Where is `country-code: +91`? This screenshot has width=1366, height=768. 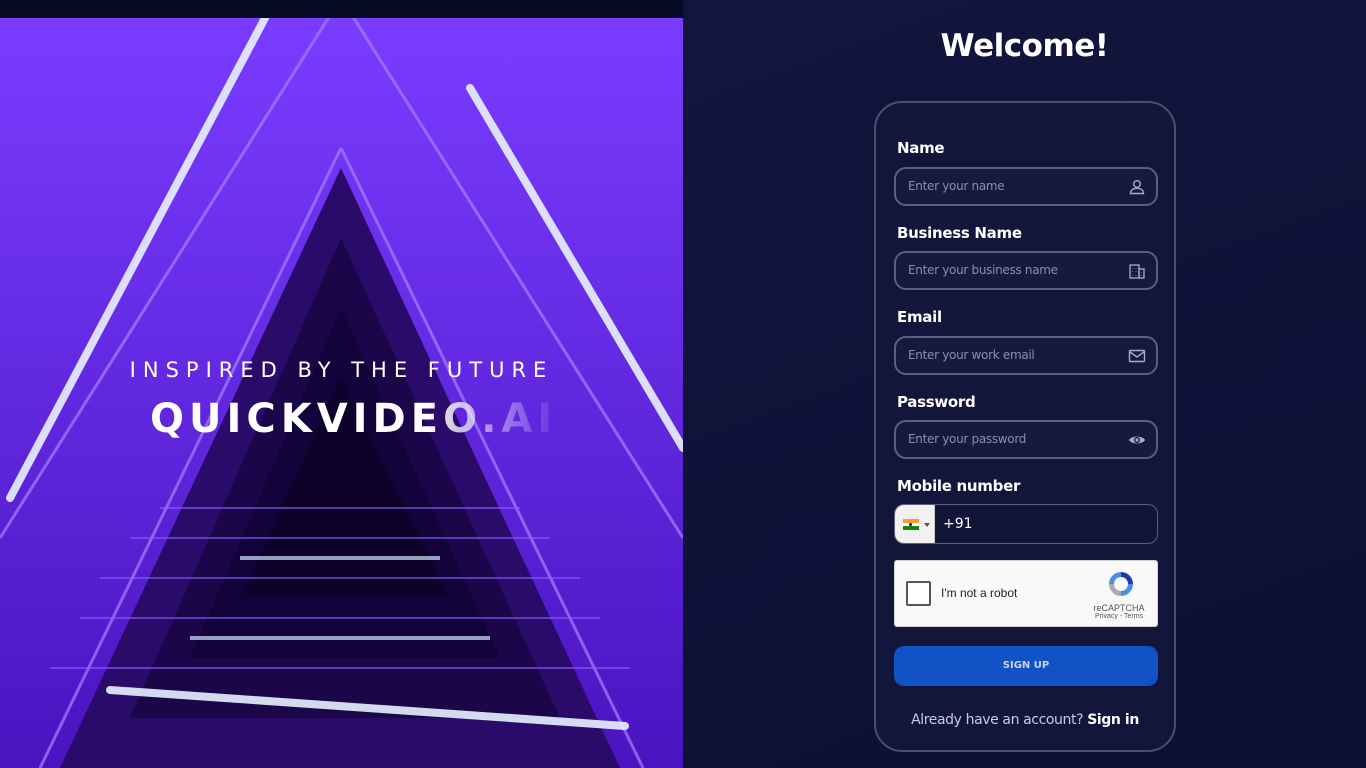
country-code: +91 is located at coordinates (958, 524).